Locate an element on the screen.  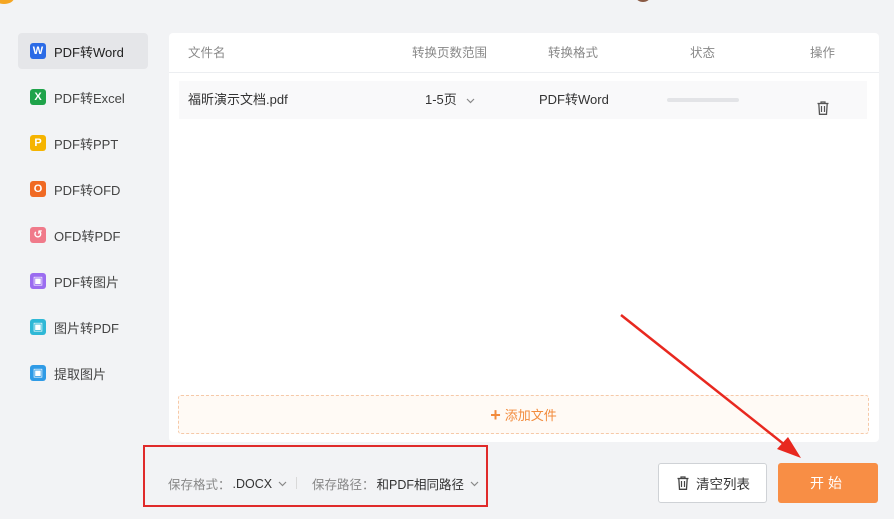
clear-list-label: 清空列表 is located at coordinates (723, 484).